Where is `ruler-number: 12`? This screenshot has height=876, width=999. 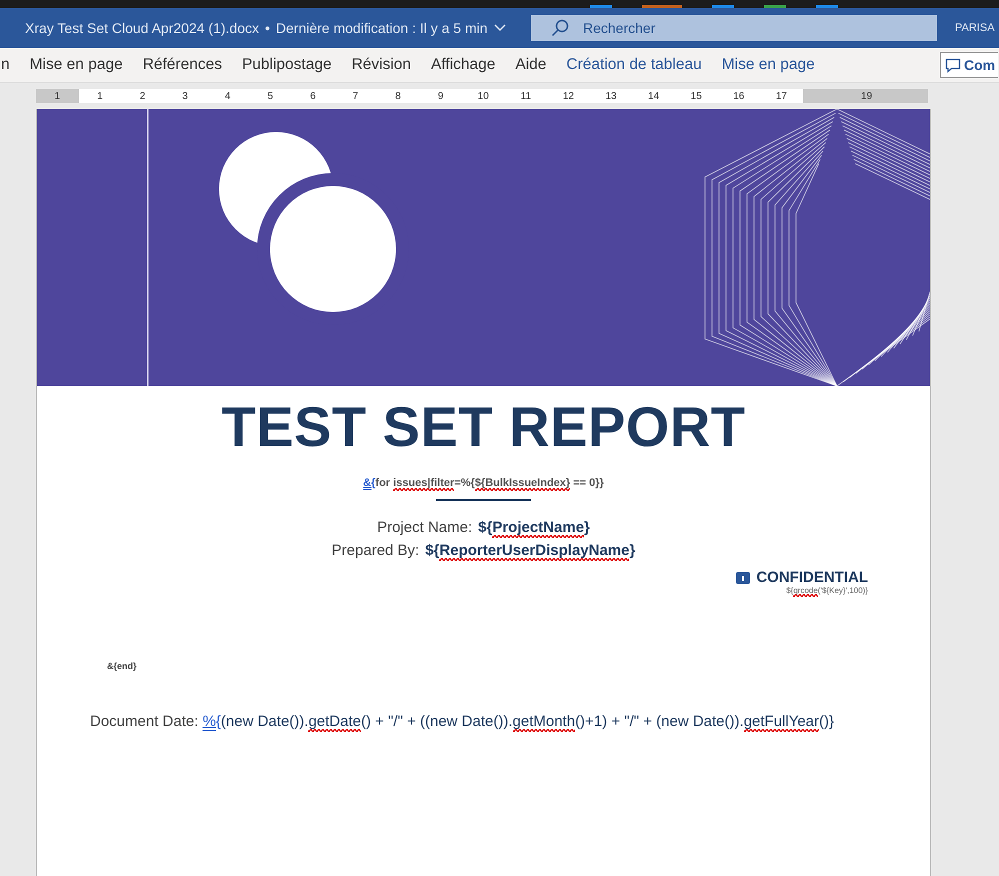
ruler-number: 12 is located at coordinates (568, 96).